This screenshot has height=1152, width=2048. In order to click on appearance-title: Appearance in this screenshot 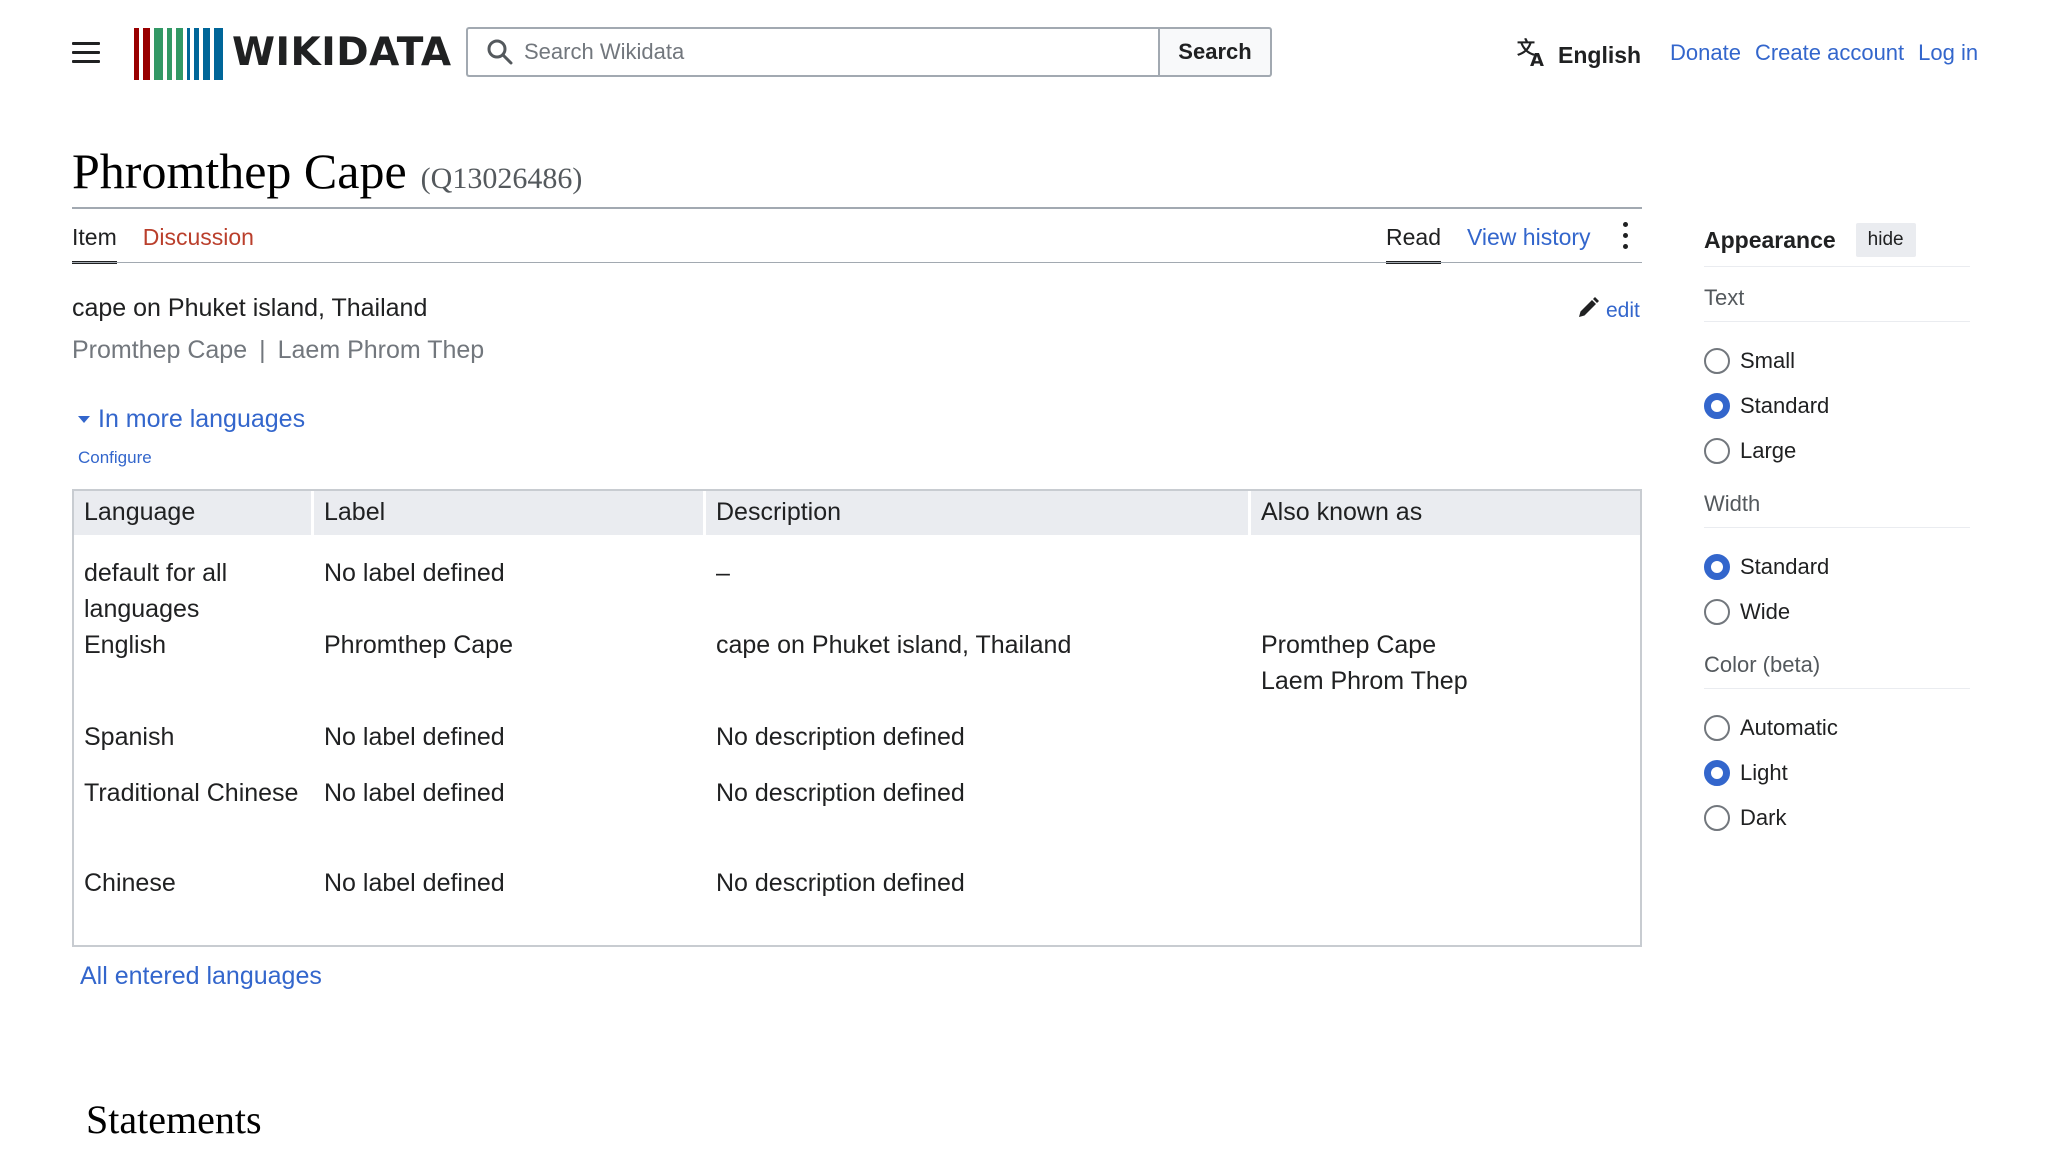, I will do `click(1770, 239)`.